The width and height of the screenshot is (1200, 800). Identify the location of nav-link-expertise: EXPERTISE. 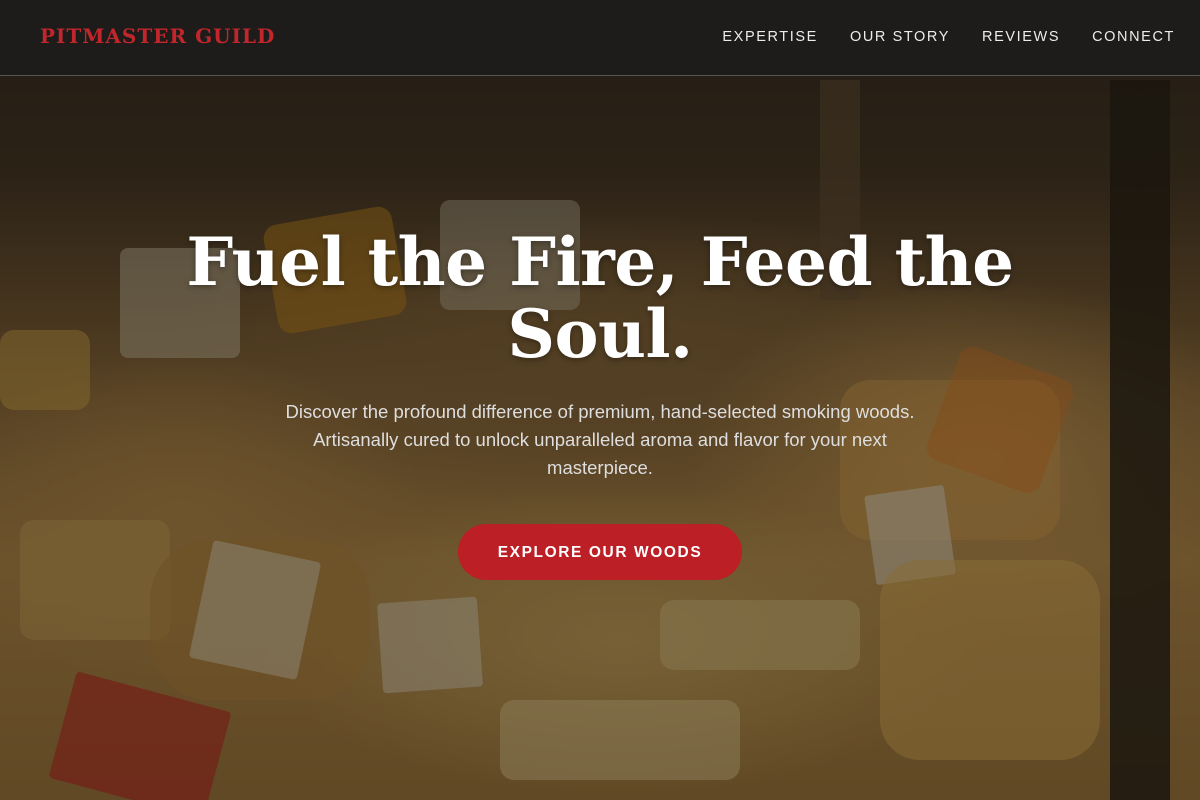
(770, 37).